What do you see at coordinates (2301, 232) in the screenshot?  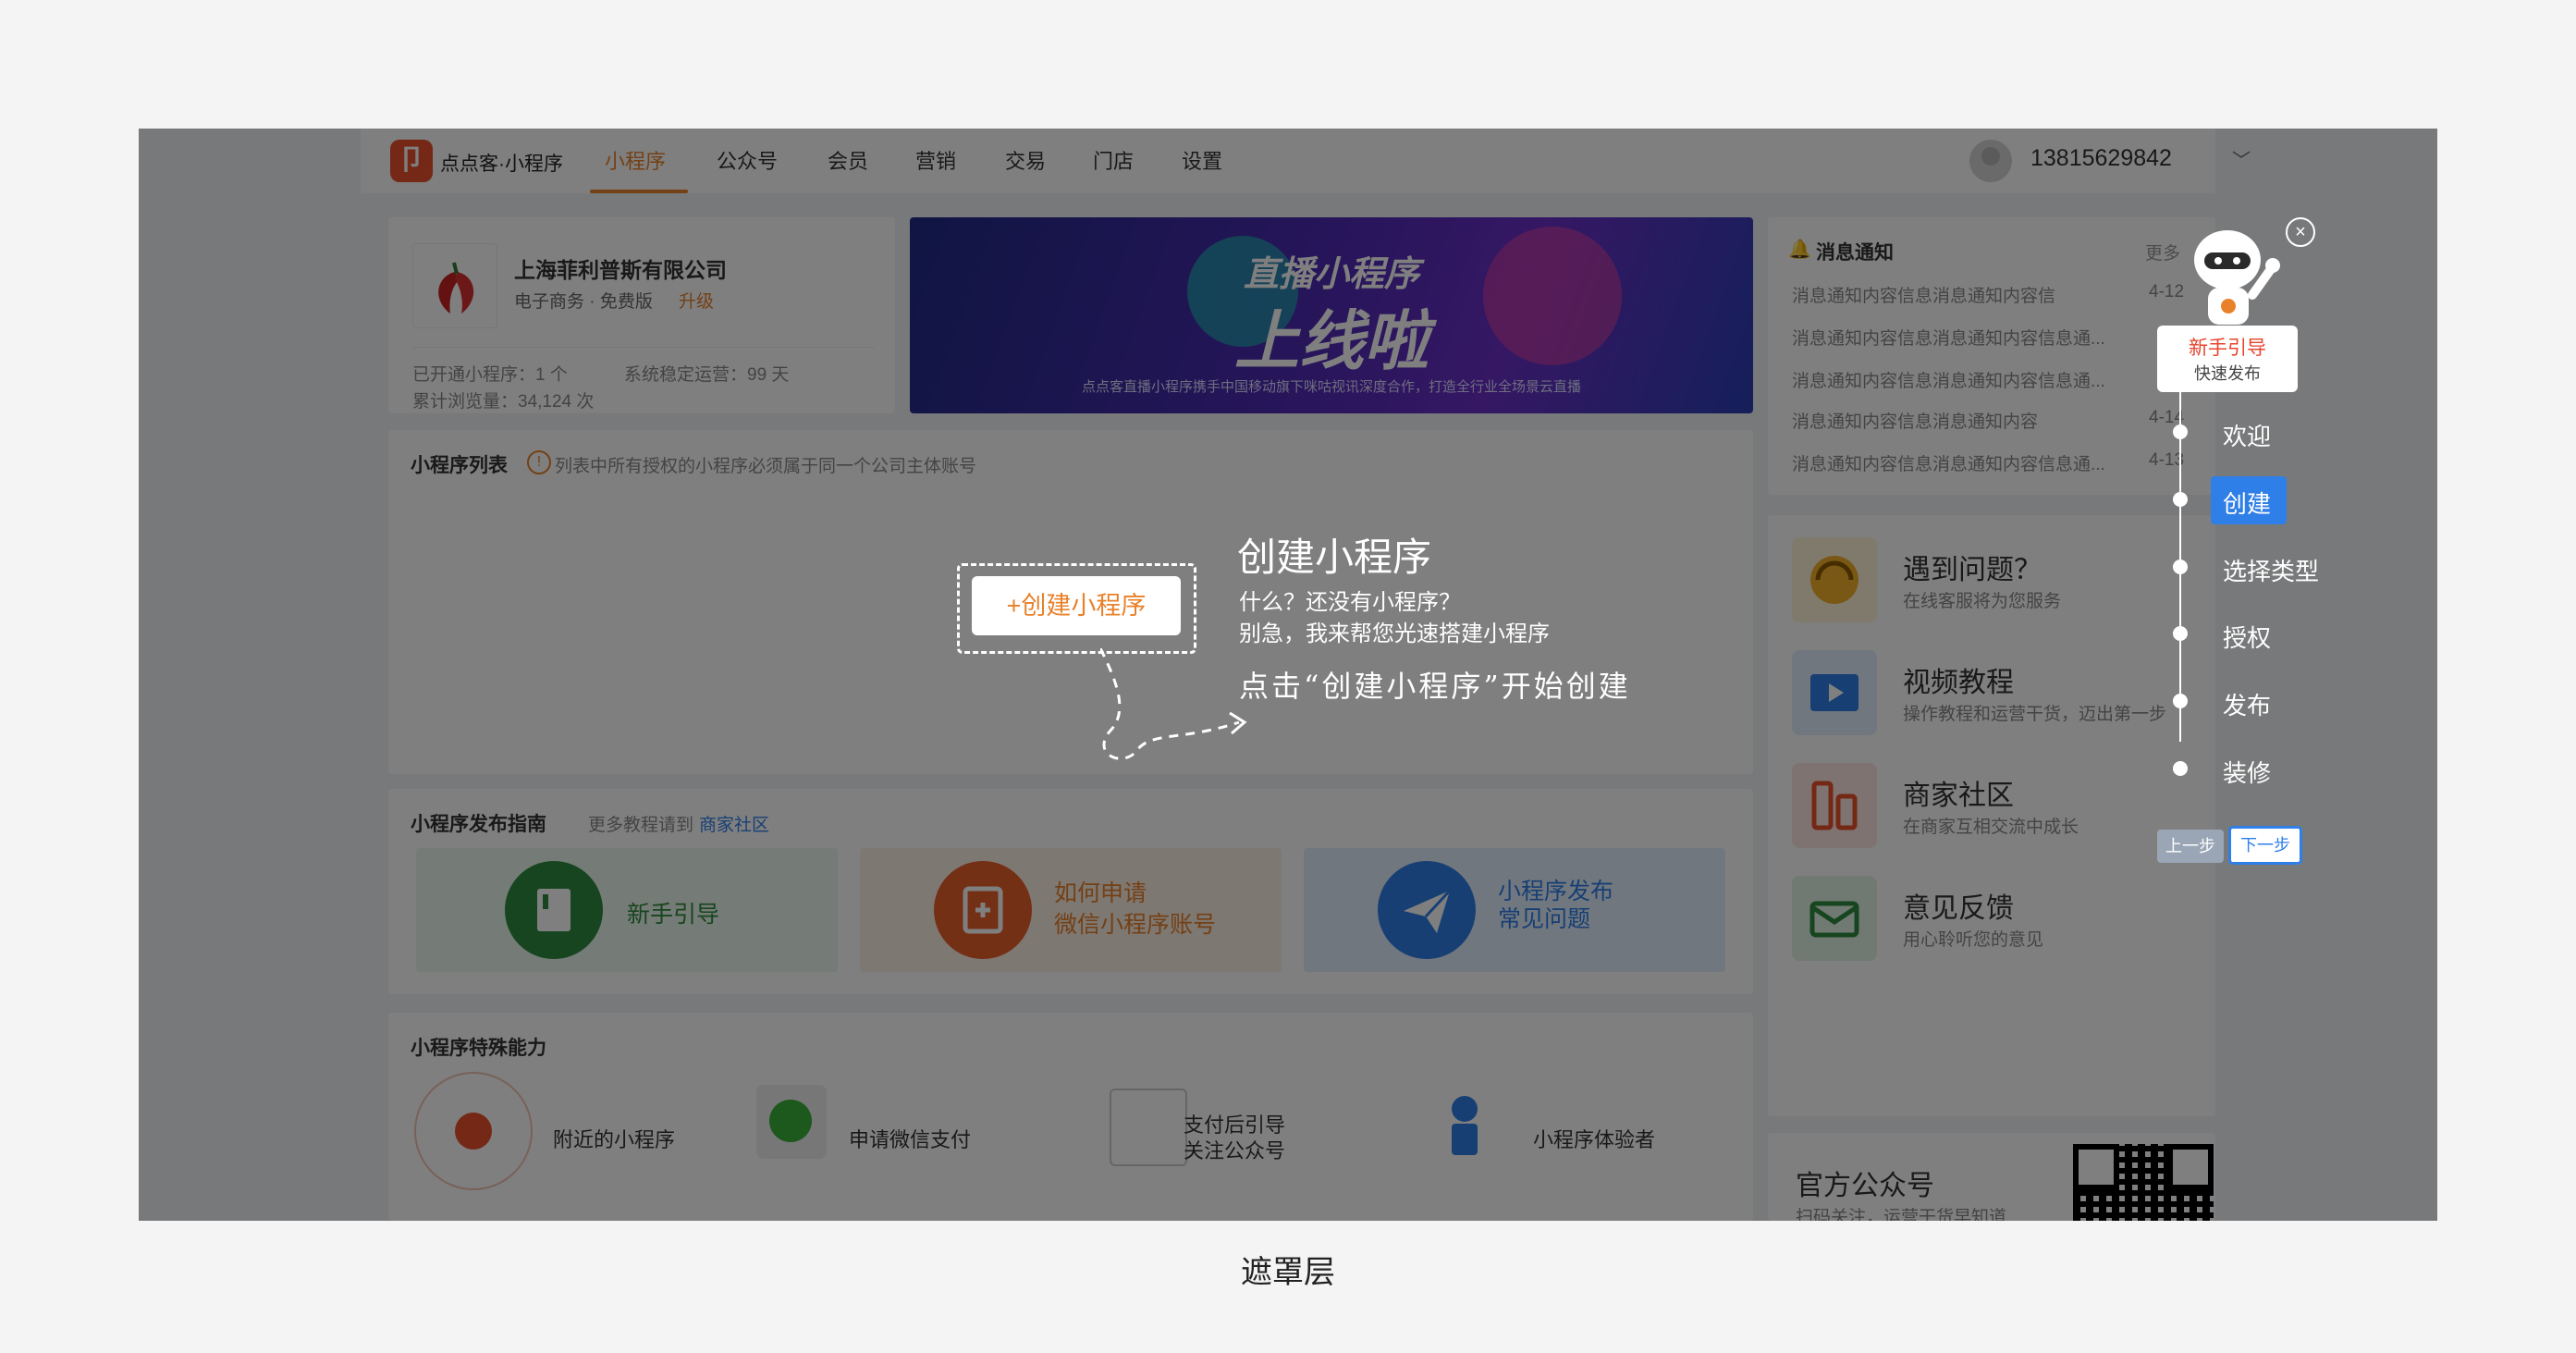 I see `close-guide-icon: ×` at bounding box center [2301, 232].